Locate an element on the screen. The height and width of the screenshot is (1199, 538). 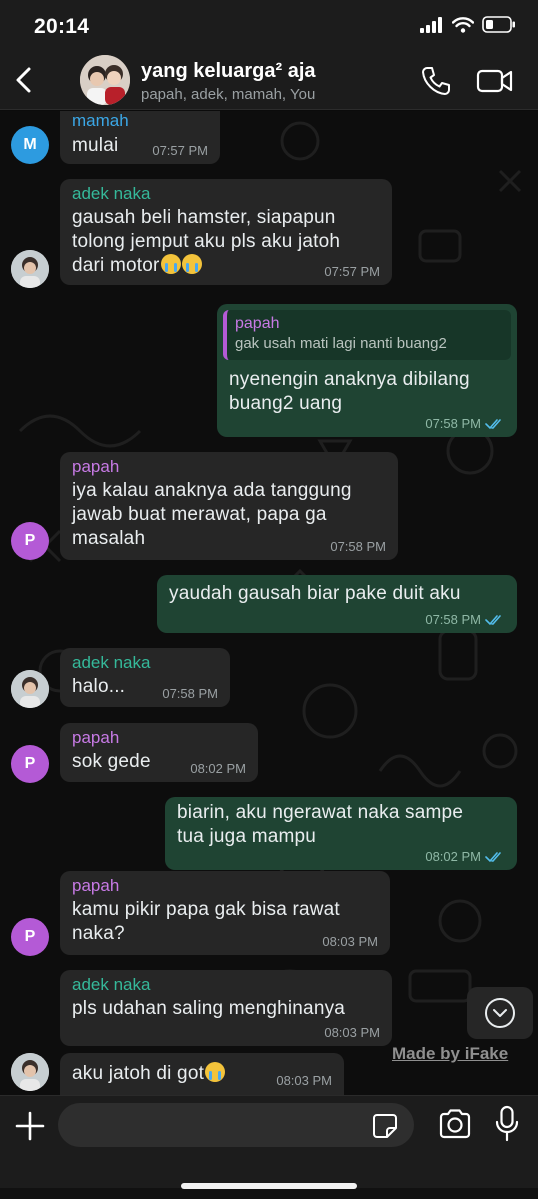
camera-icon is located at coordinates (455, 1124).